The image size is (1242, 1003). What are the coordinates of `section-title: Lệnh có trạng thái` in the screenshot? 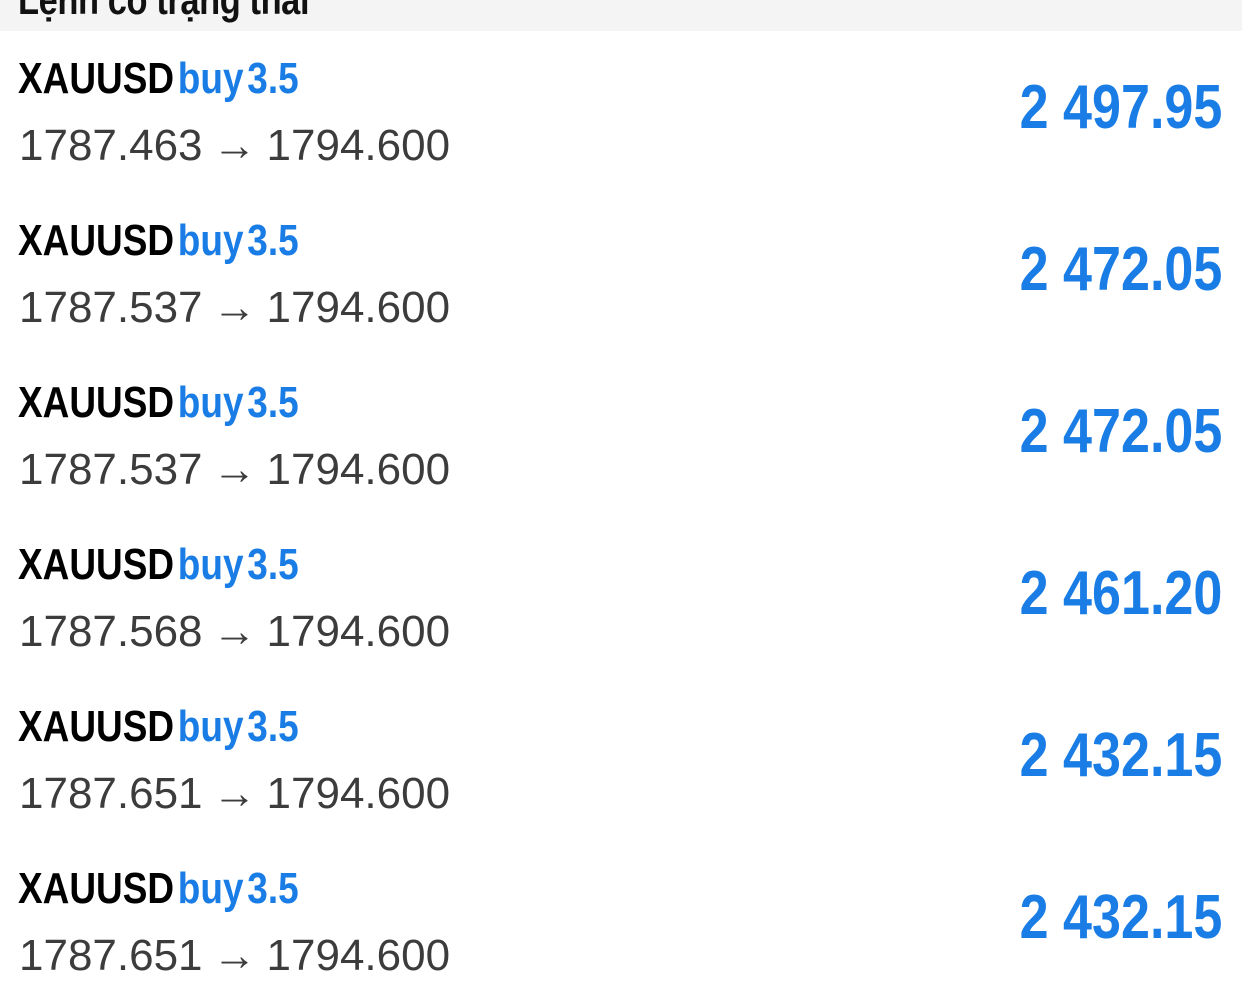 It's located at (164, 12).